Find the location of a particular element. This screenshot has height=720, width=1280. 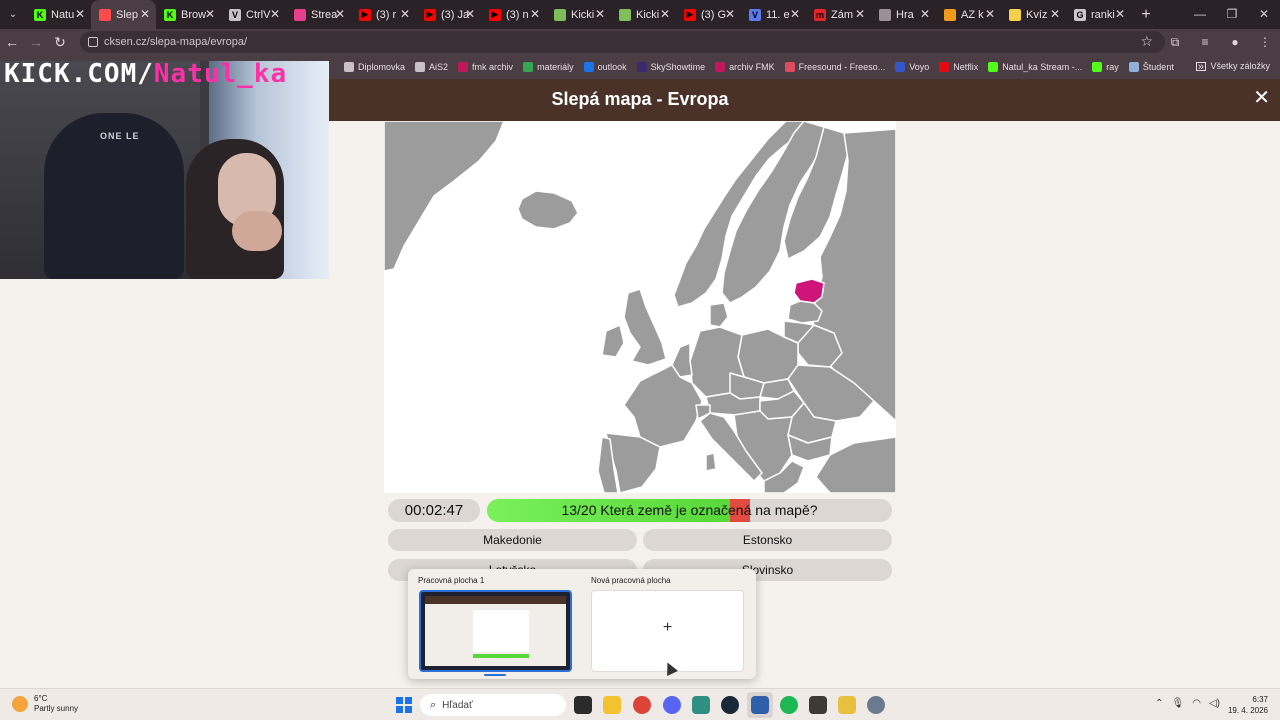

tab-search-icon: ⌄ is located at coordinates (13, 14).